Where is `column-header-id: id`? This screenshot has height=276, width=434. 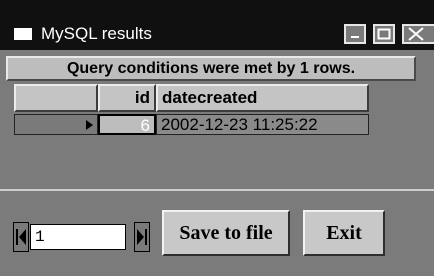 column-header-id: id is located at coordinates (127, 98).